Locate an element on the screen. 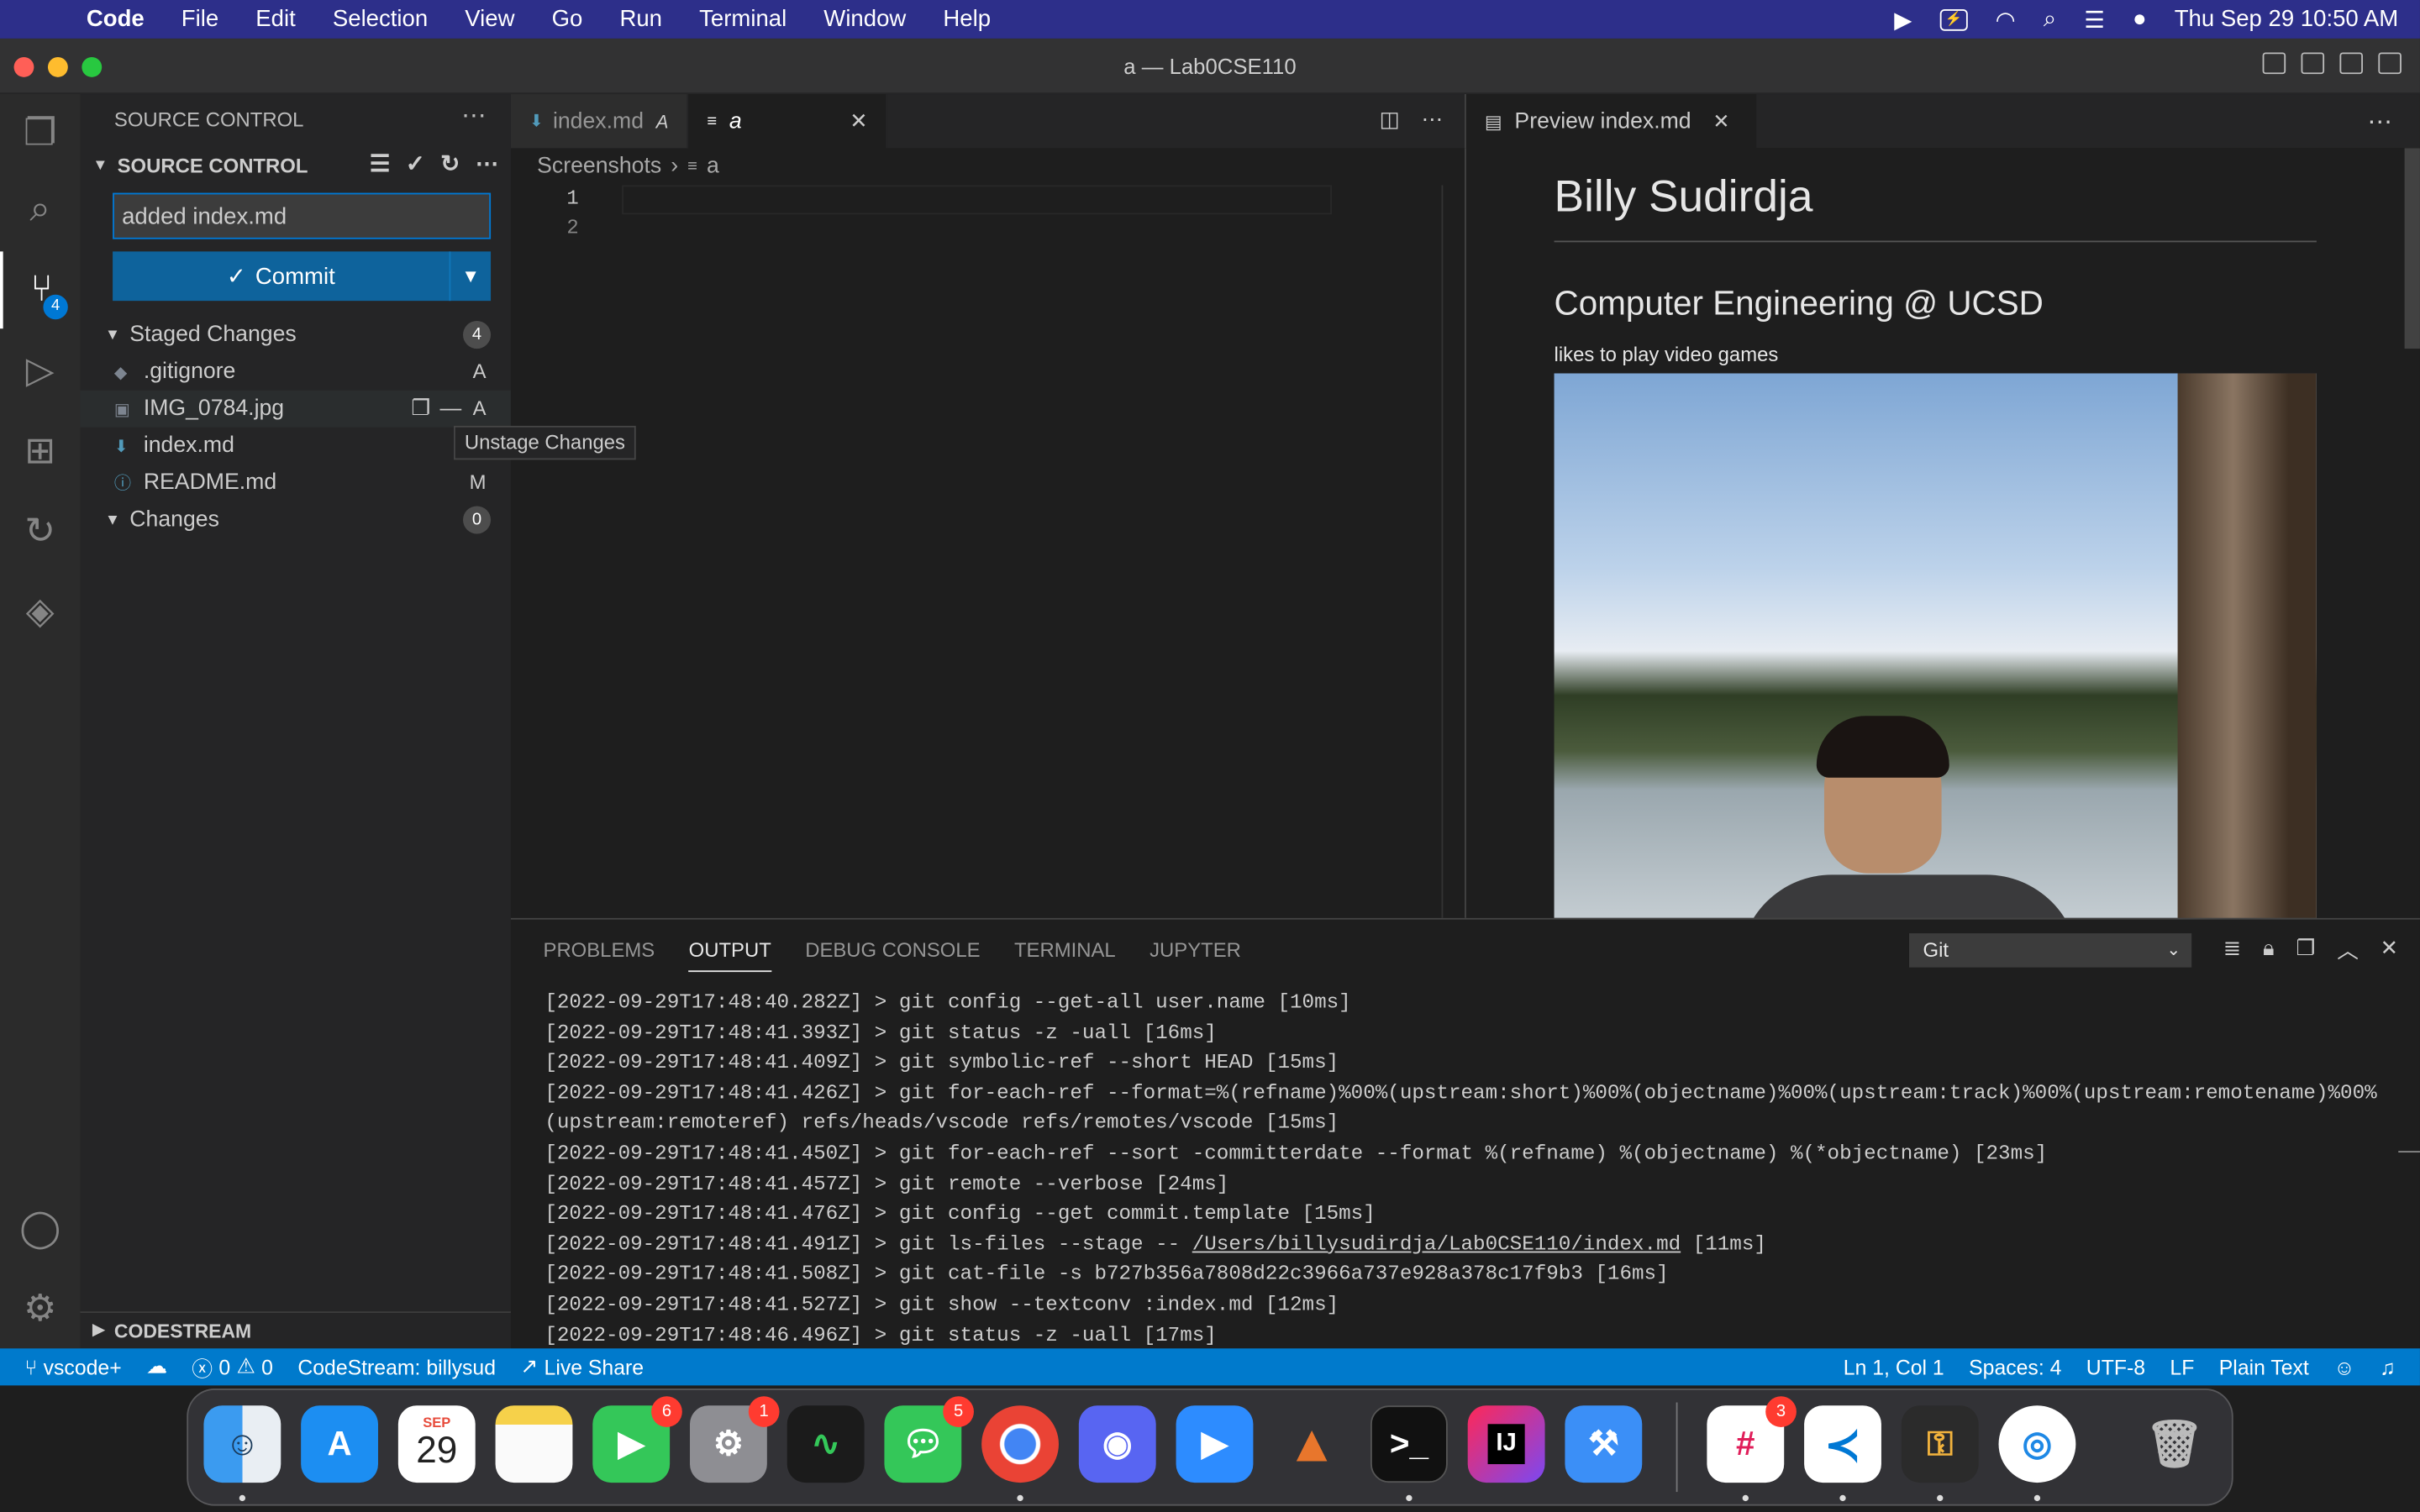  notes-icon is located at coordinates (534, 1444).